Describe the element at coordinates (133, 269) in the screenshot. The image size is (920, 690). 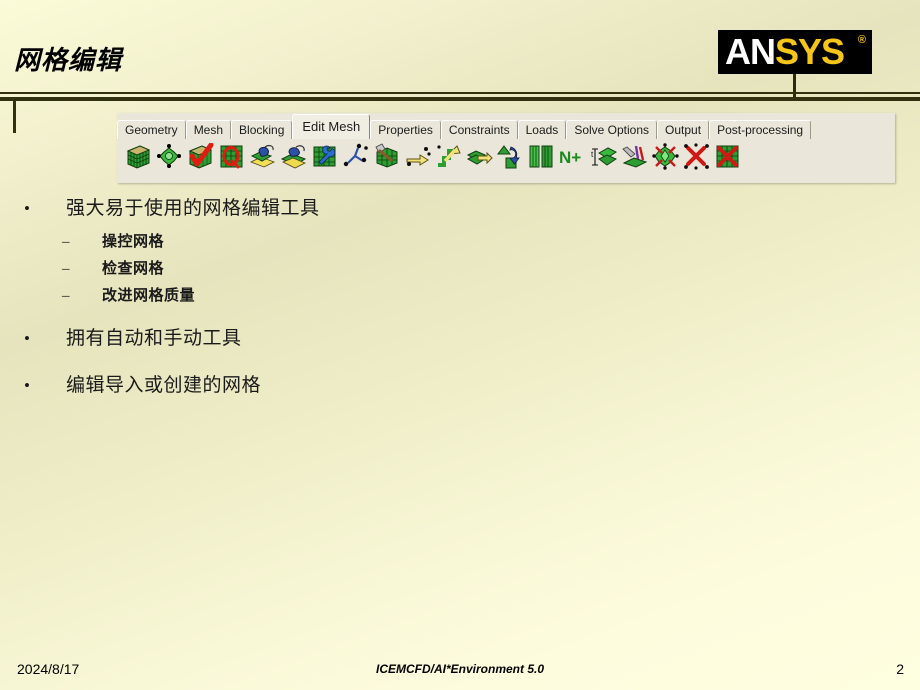
I see `sub-bullet-text: 检查网格` at that location.